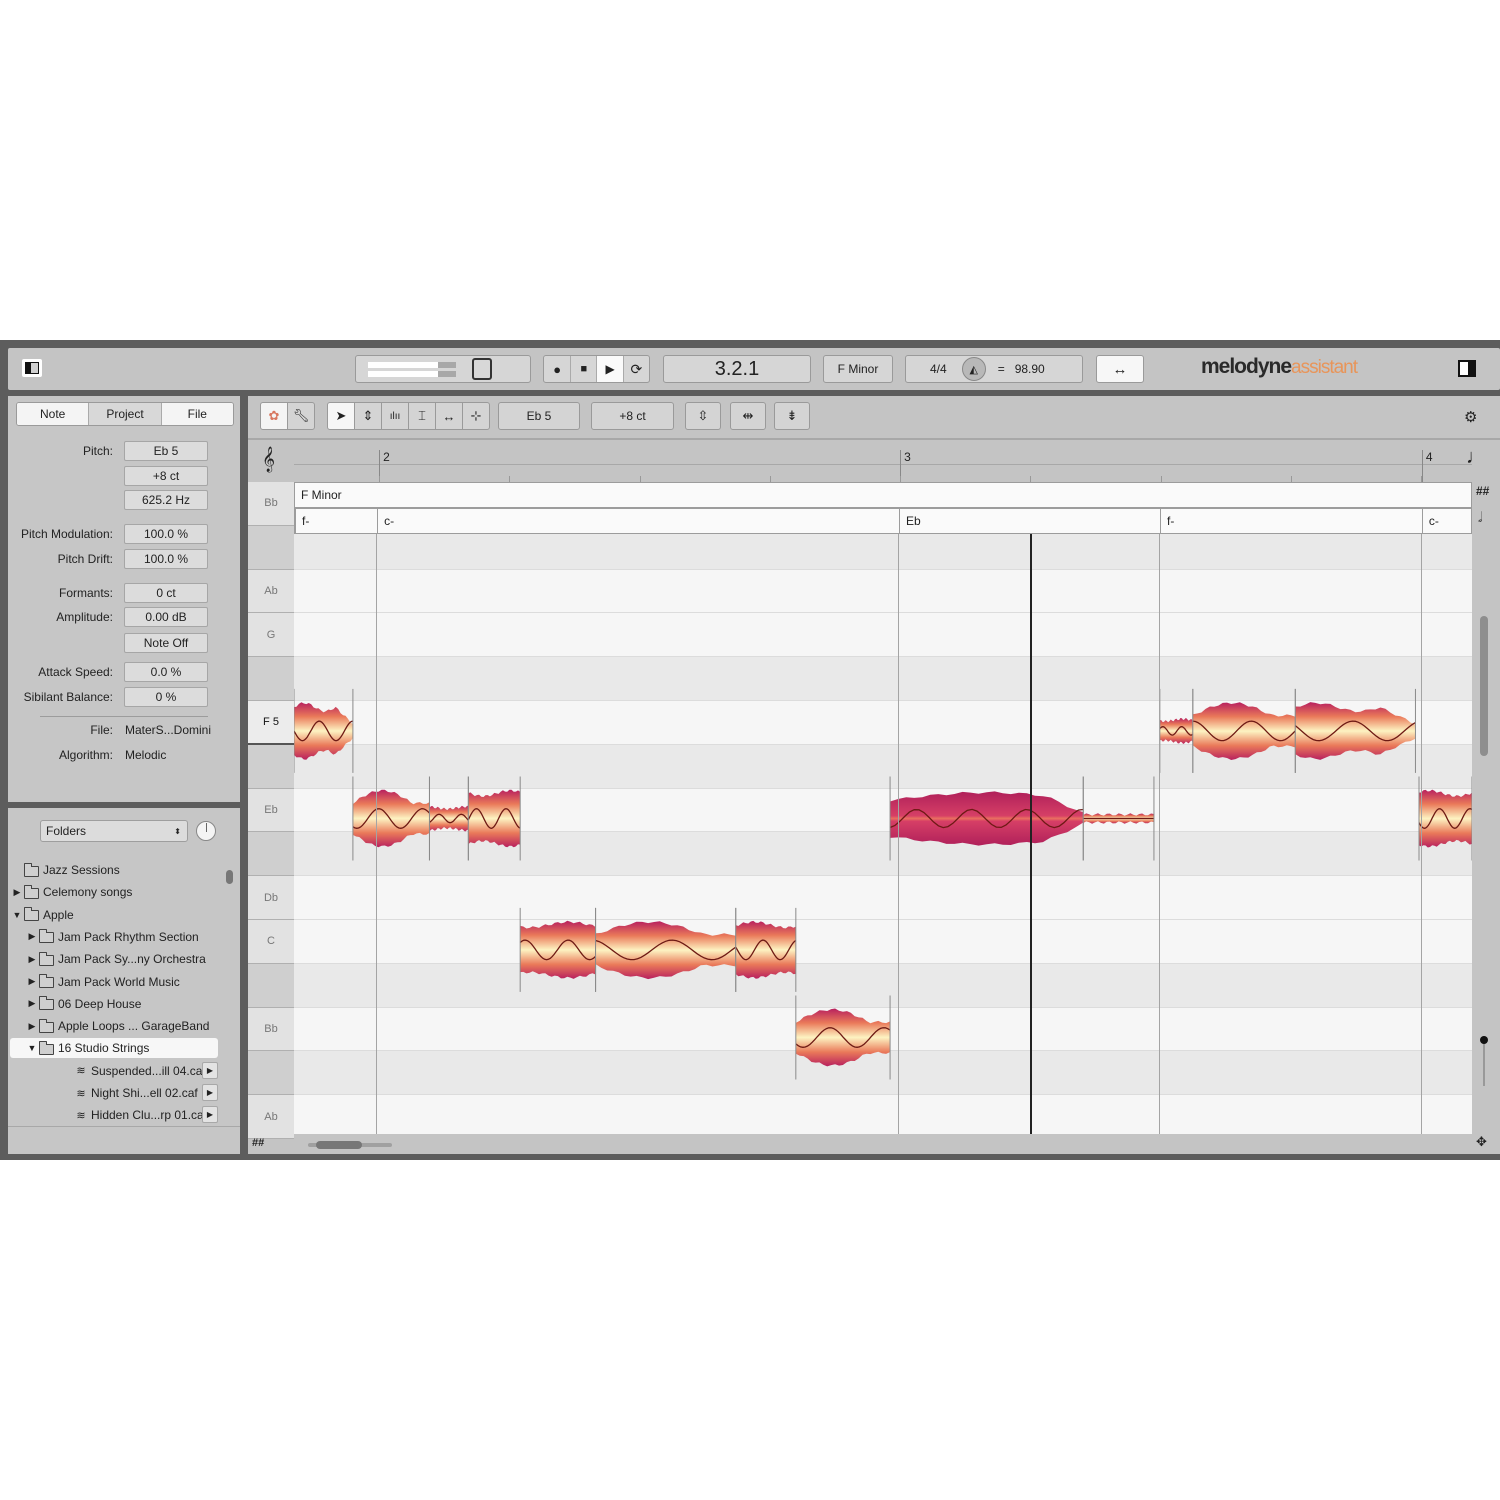  What do you see at coordinates (118, 937) in the screenshot?
I see `folder-item: ▶ Jam Pack Rhythm Section` at bounding box center [118, 937].